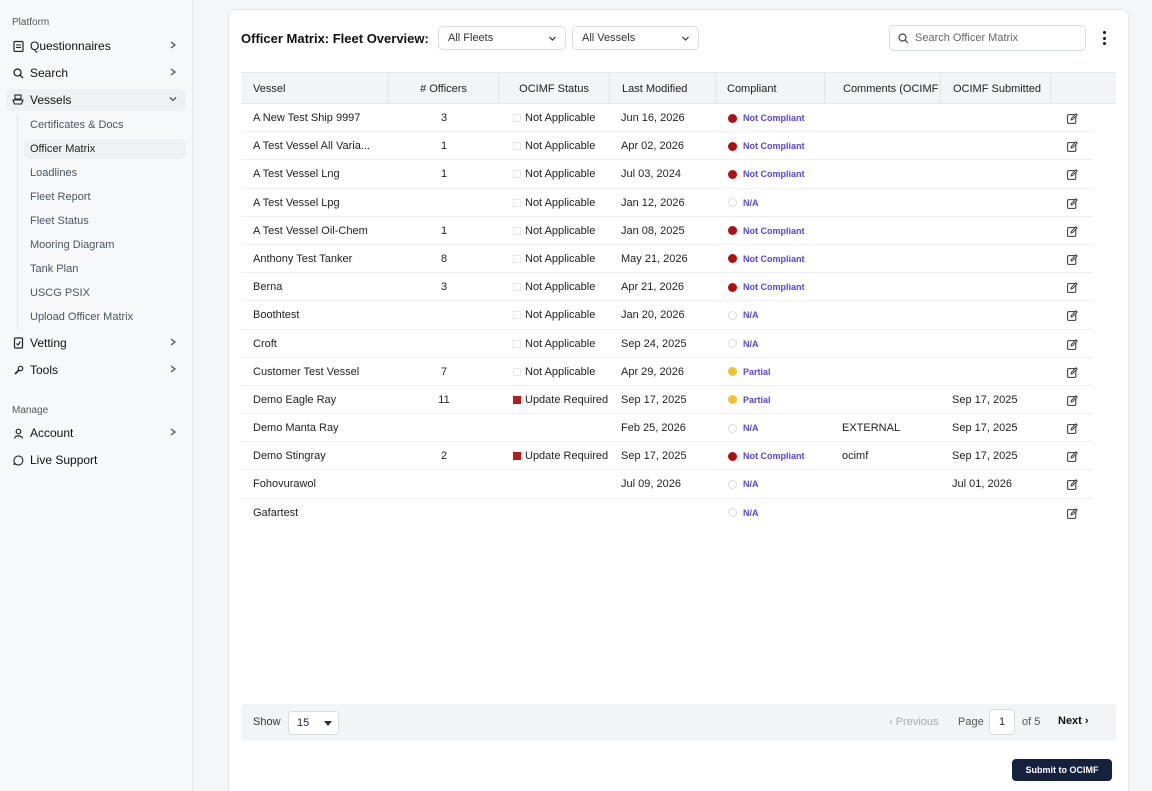 This screenshot has width=1152, height=791. Describe the element at coordinates (318, 344) in the screenshot. I see `cell-vessel: Croft` at that location.